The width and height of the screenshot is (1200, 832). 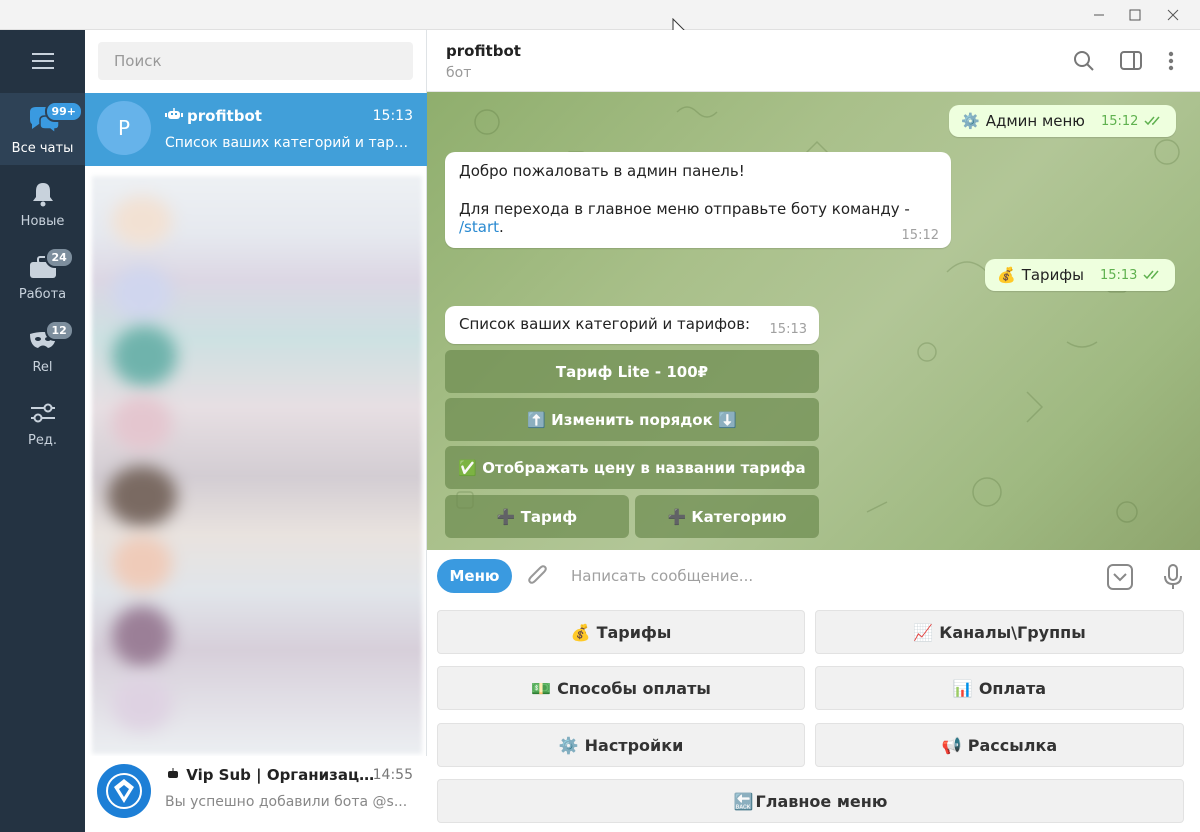 What do you see at coordinates (600, 15) in the screenshot?
I see `window-titlebar` at bounding box center [600, 15].